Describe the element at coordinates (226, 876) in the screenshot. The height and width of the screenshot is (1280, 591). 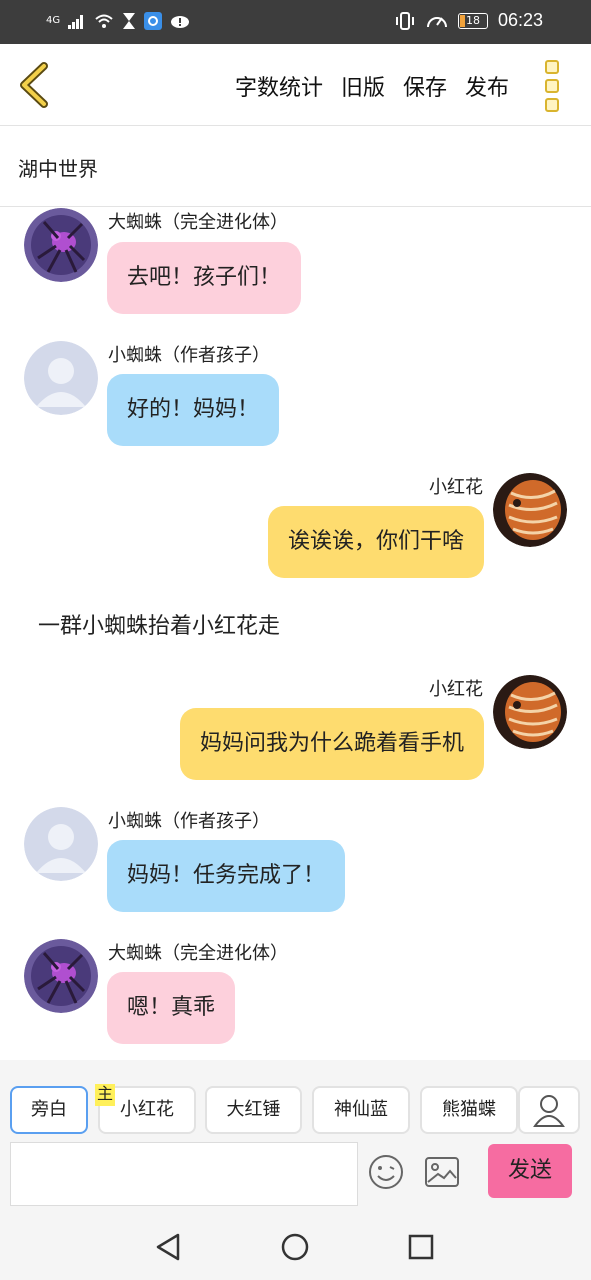
I see `chat-bubble: 妈妈！任务完成了！` at that location.